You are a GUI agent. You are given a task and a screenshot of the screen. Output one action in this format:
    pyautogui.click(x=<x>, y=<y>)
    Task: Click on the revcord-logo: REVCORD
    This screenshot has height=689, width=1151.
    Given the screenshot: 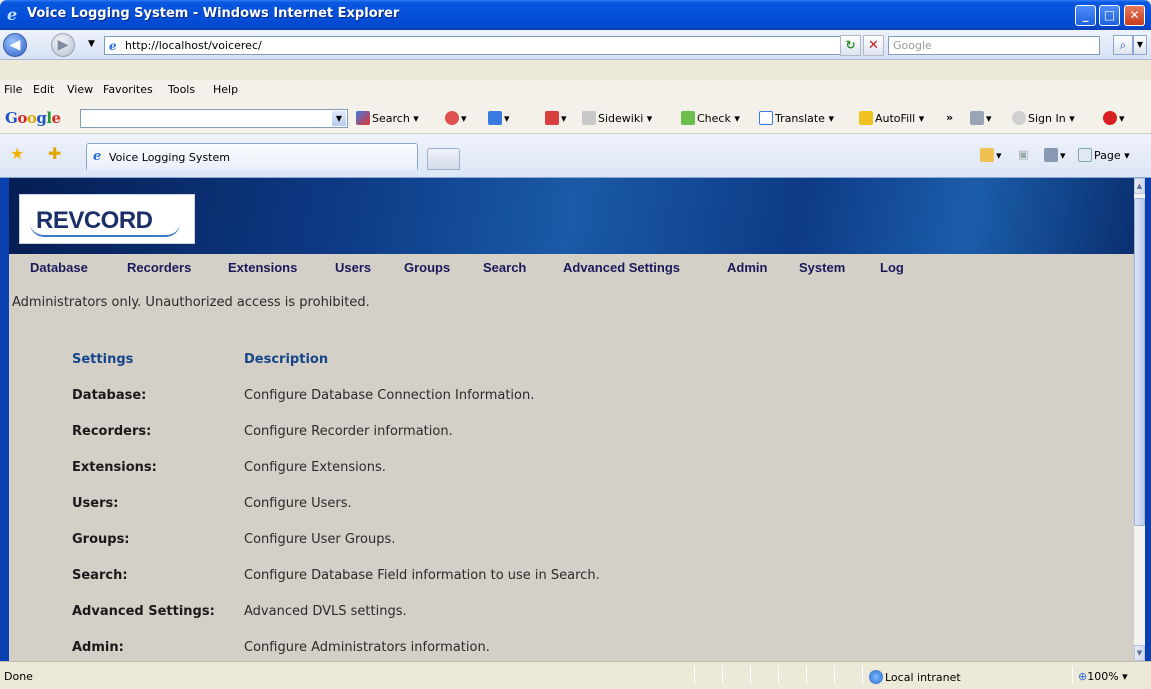 What is the action you would take?
    pyautogui.click(x=107, y=219)
    